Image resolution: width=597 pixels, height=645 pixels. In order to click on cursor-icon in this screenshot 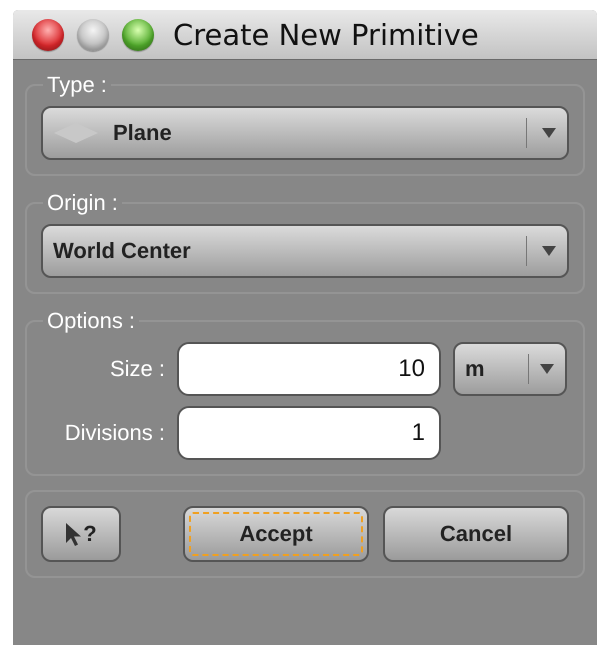, I will do `click(73, 534)`.